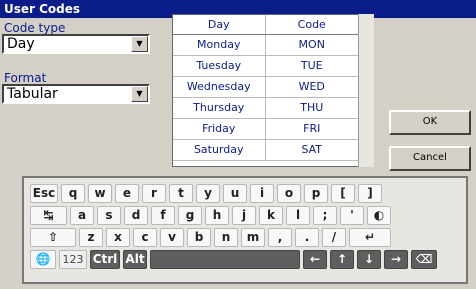  I want to click on tab-key-icon: ↹, so click(48, 215).